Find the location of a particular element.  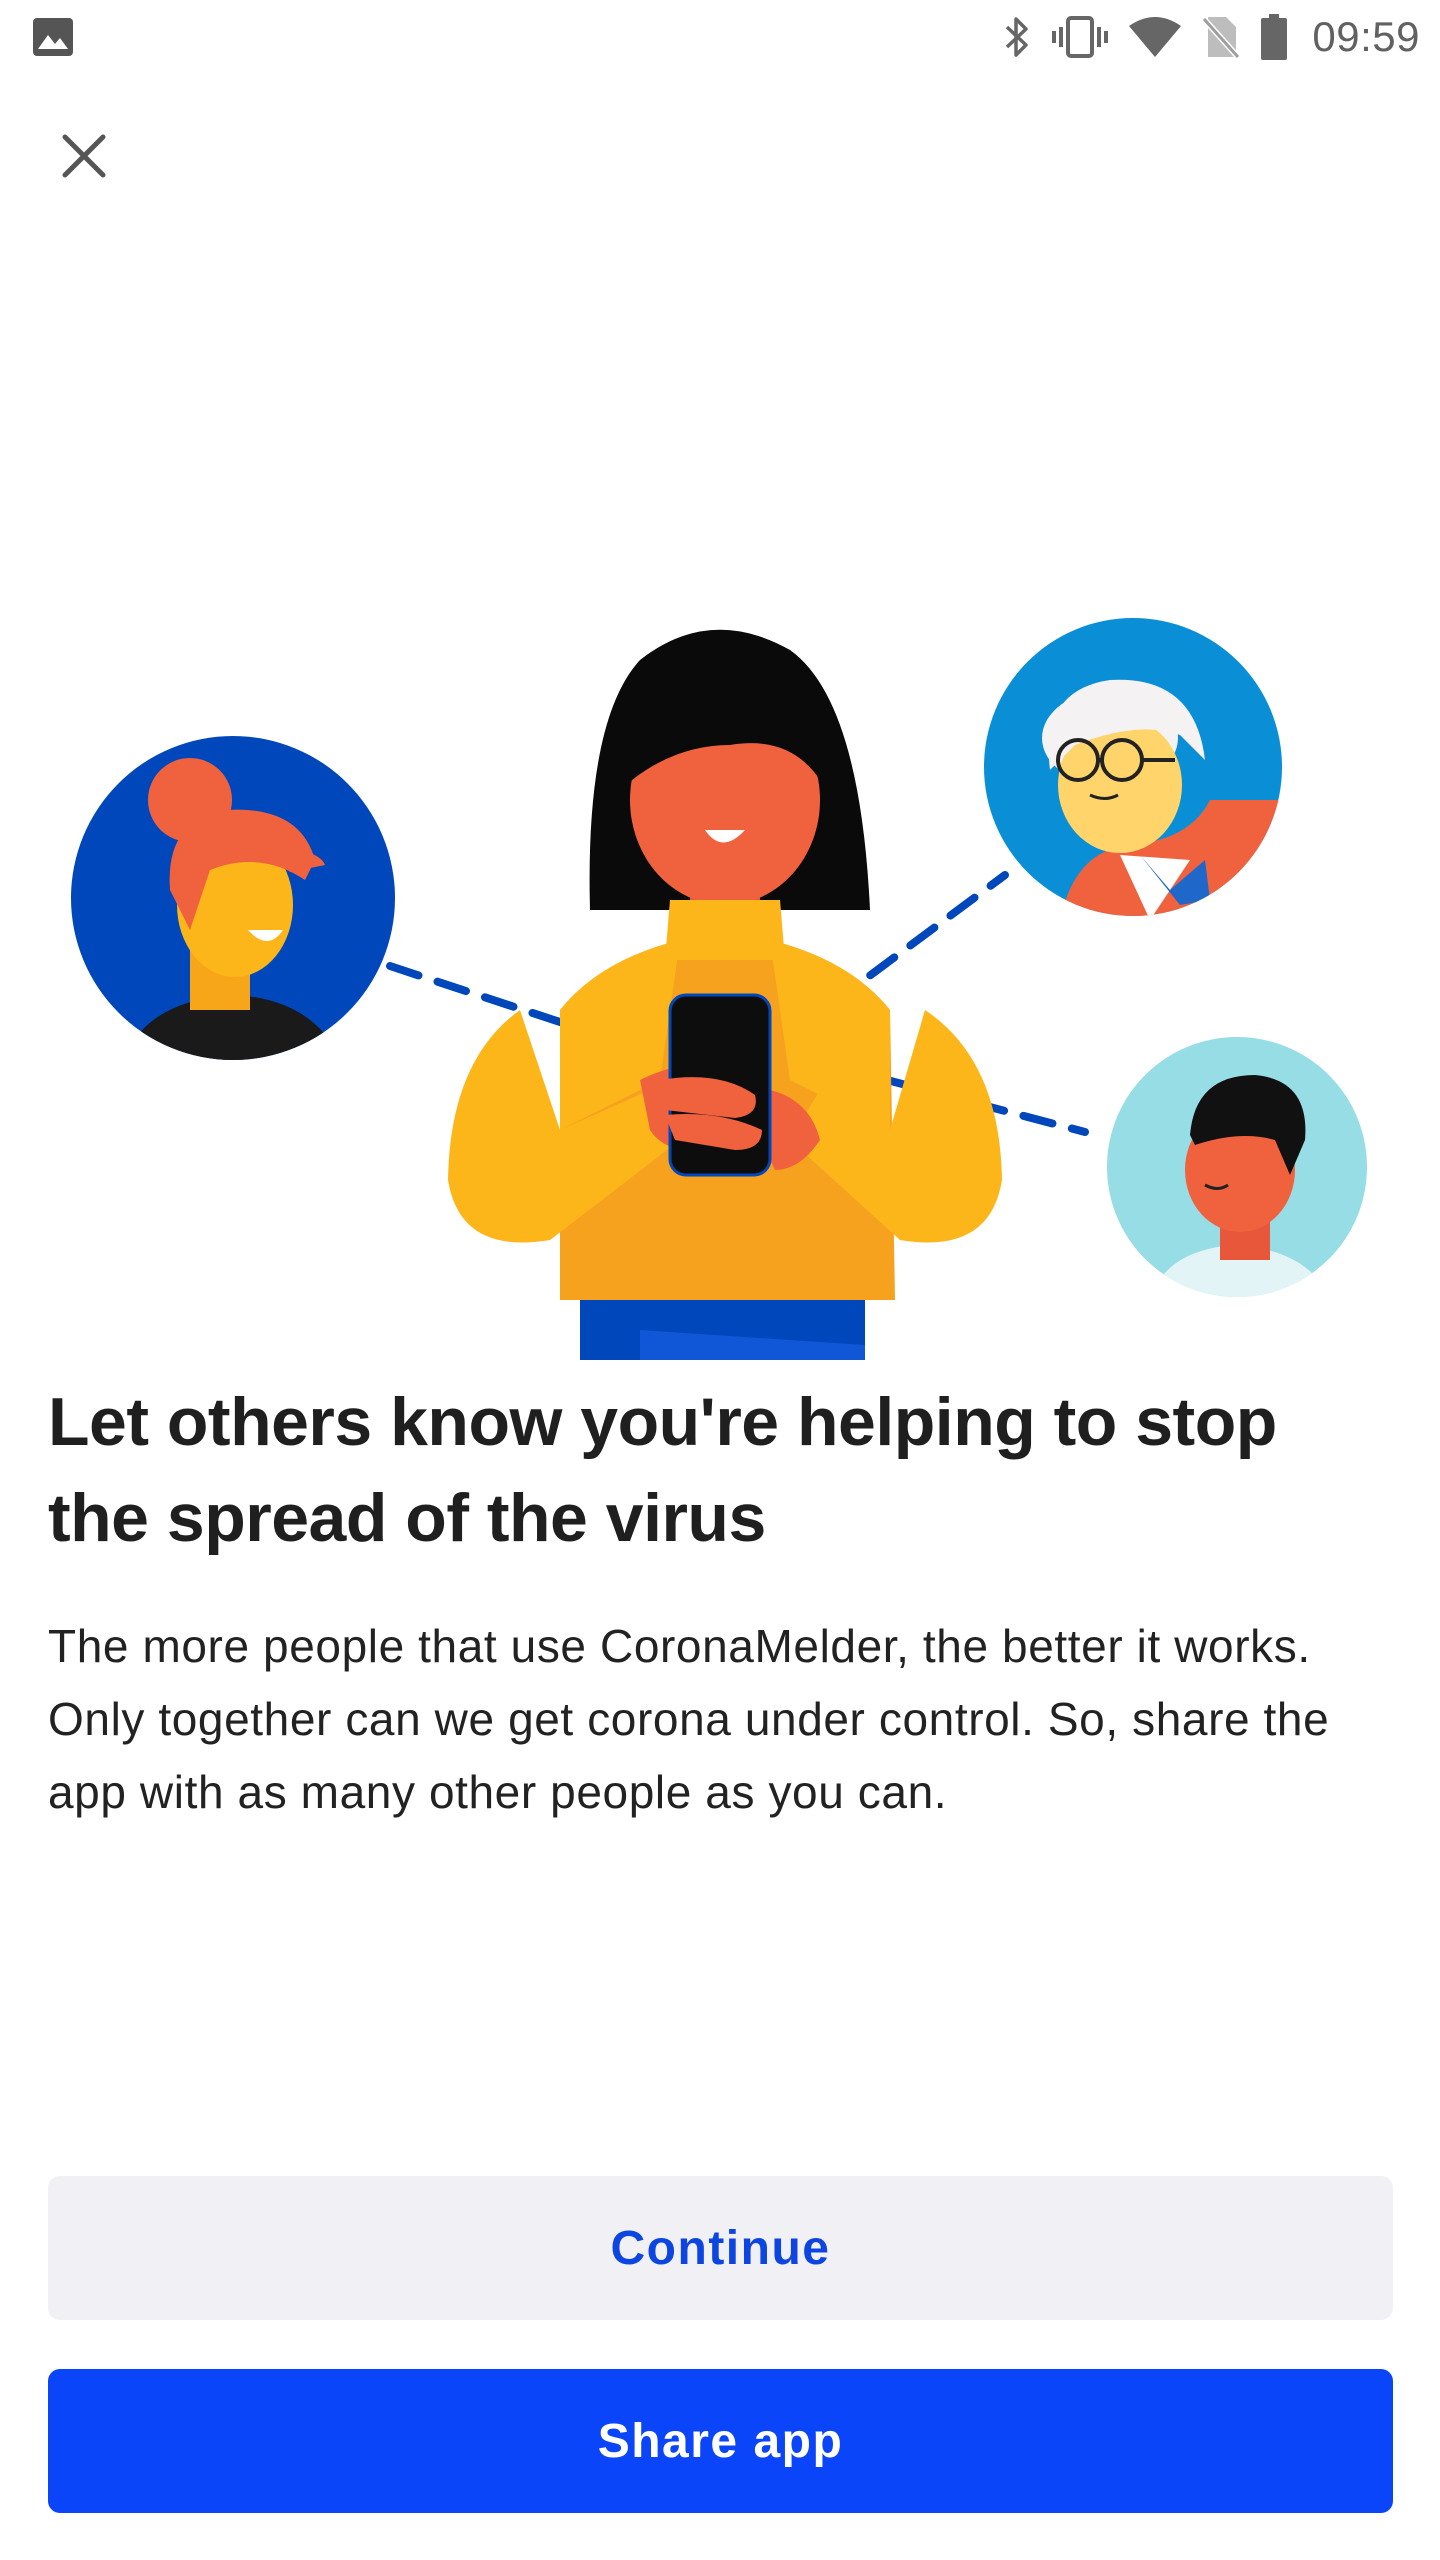

bluetooth-icon is located at coordinates (1017, 37).